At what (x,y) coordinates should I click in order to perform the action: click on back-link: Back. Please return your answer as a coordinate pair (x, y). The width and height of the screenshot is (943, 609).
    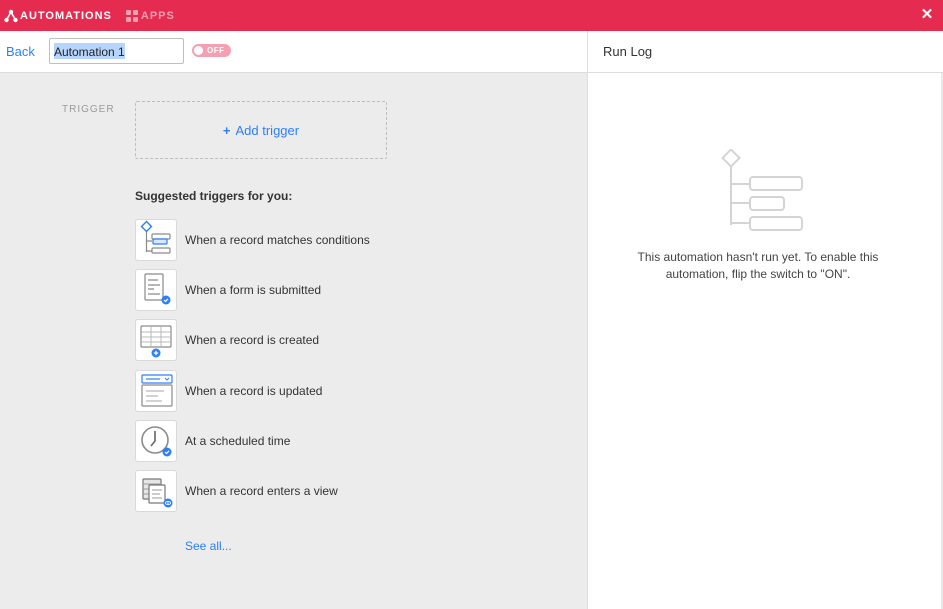
    Looking at the image, I should click on (20, 51).